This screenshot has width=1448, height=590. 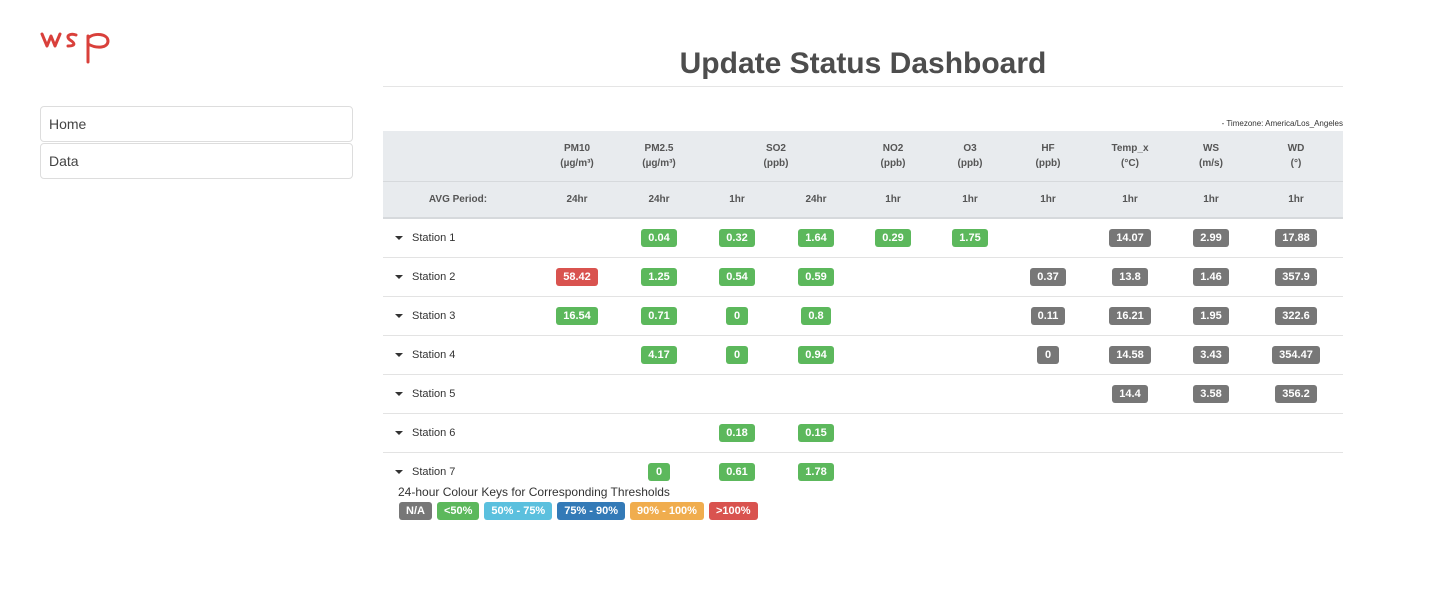 What do you see at coordinates (76, 47) in the screenshot?
I see `wsp-logo` at bounding box center [76, 47].